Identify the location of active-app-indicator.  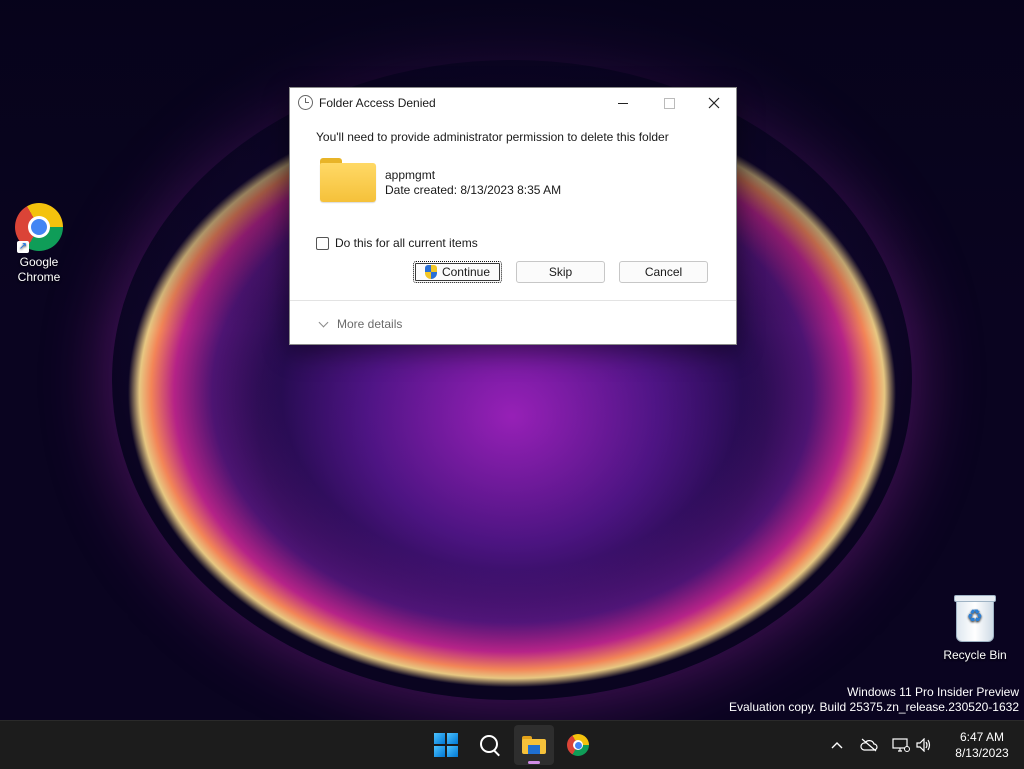
(534, 762).